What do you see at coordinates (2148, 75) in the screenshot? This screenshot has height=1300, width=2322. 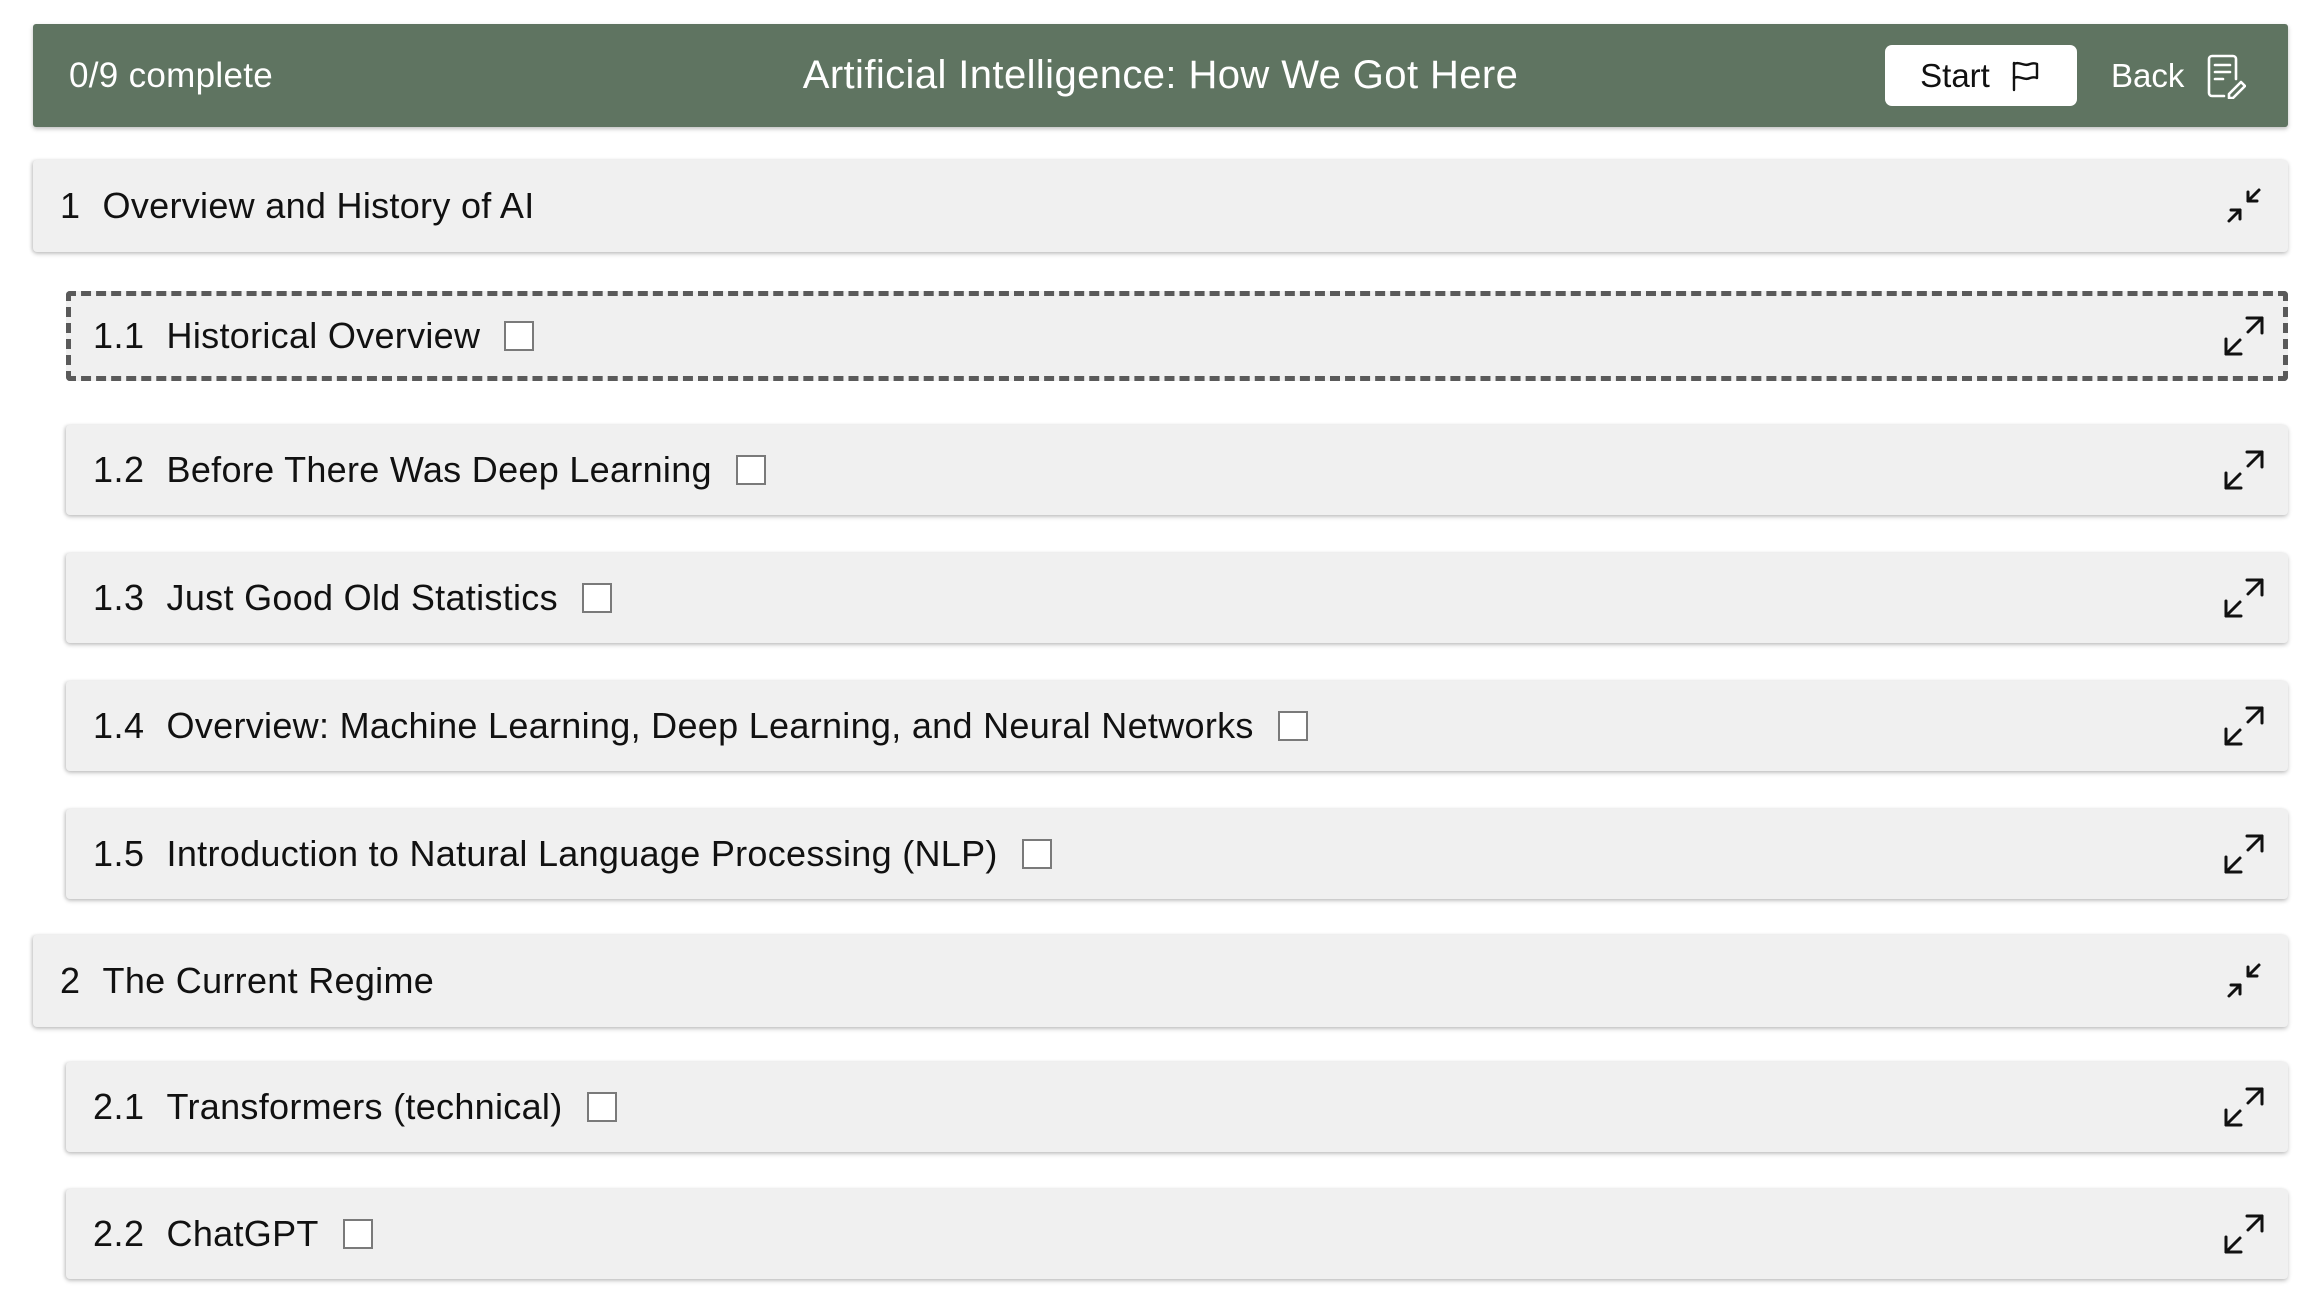 I see `back-button-label: Back` at bounding box center [2148, 75].